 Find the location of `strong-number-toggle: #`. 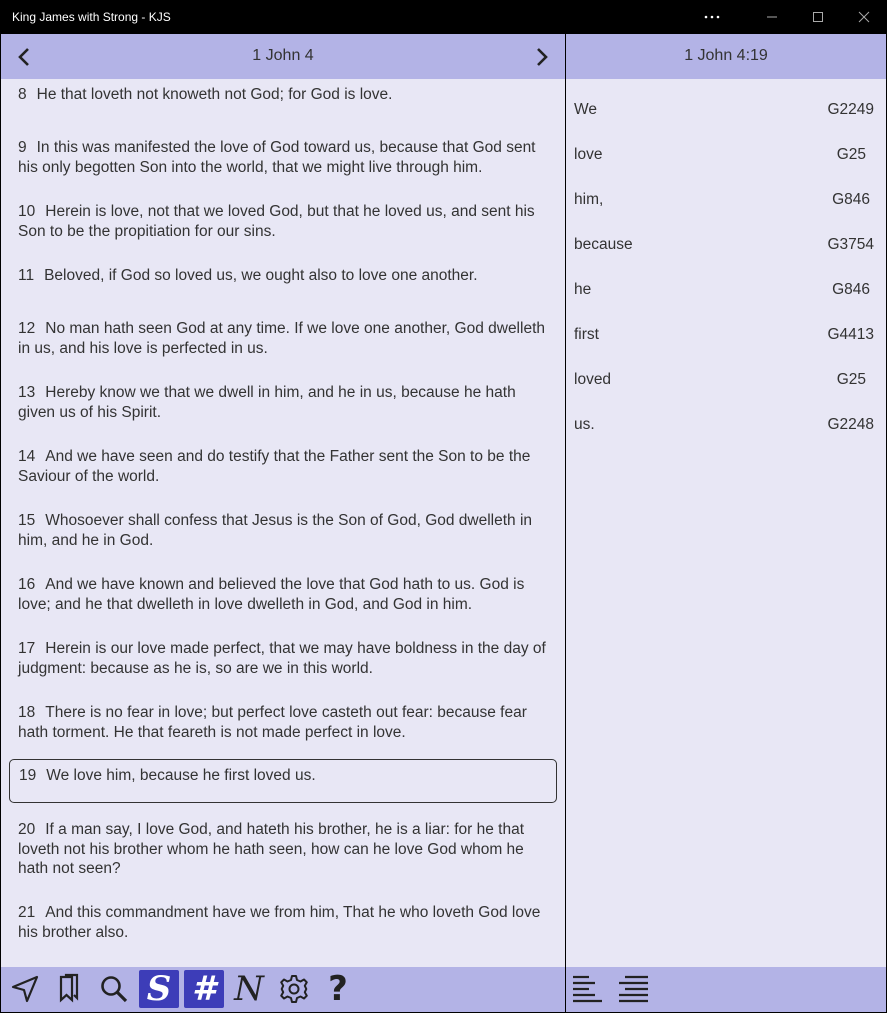

strong-number-toggle: # is located at coordinates (204, 989).